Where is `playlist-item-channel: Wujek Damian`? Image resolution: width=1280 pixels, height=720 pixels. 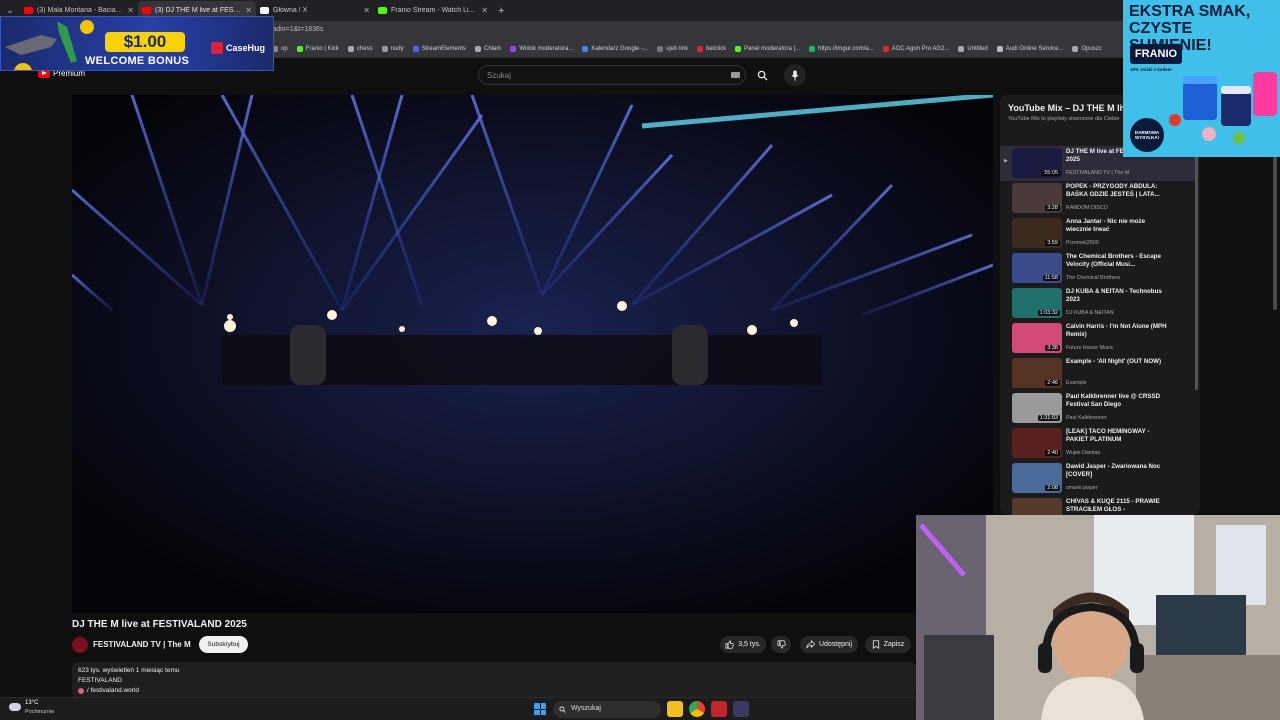
playlist-item-channel: Wujek Damian is located at coordinates (1083, 453).